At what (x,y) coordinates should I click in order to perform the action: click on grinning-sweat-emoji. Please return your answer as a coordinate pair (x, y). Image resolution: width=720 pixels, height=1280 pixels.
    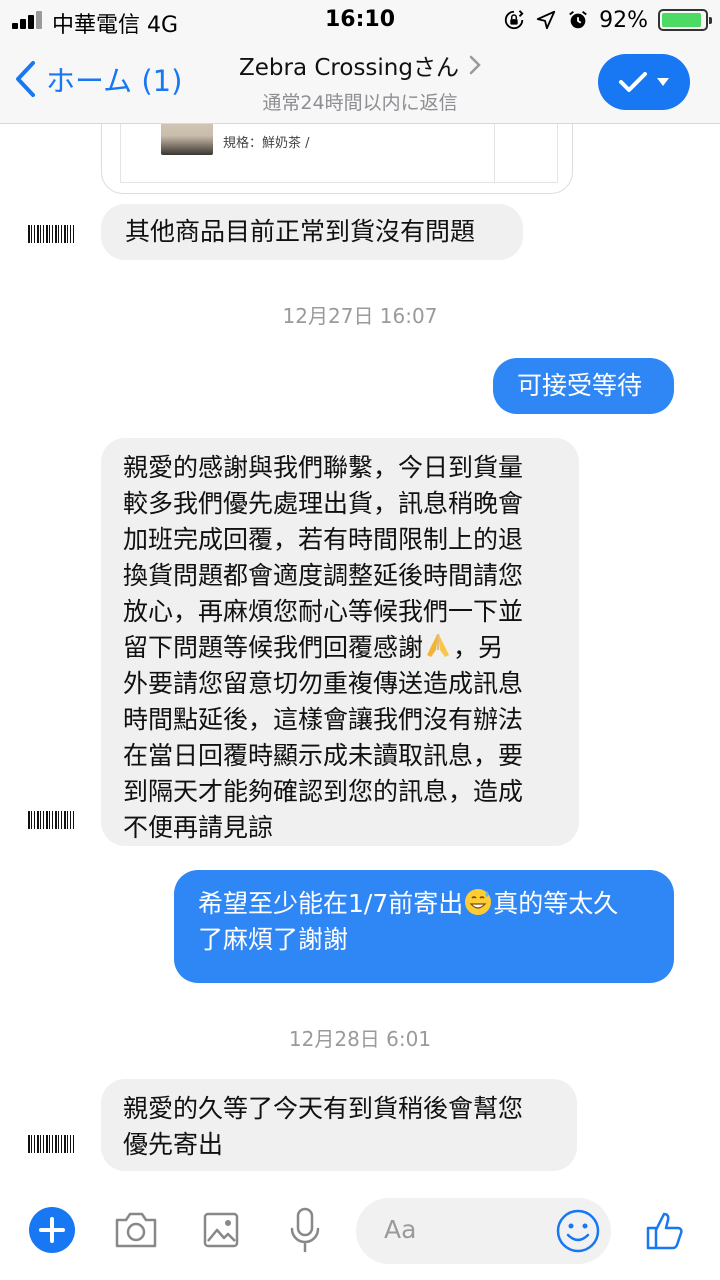
    Looking at the image, I should click on (478, 902).